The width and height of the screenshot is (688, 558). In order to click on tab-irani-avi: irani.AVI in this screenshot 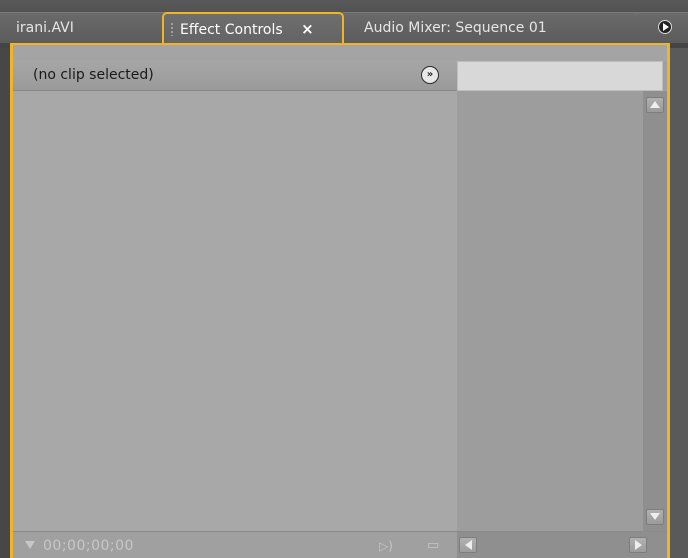, I will do `click(86, 27)`.